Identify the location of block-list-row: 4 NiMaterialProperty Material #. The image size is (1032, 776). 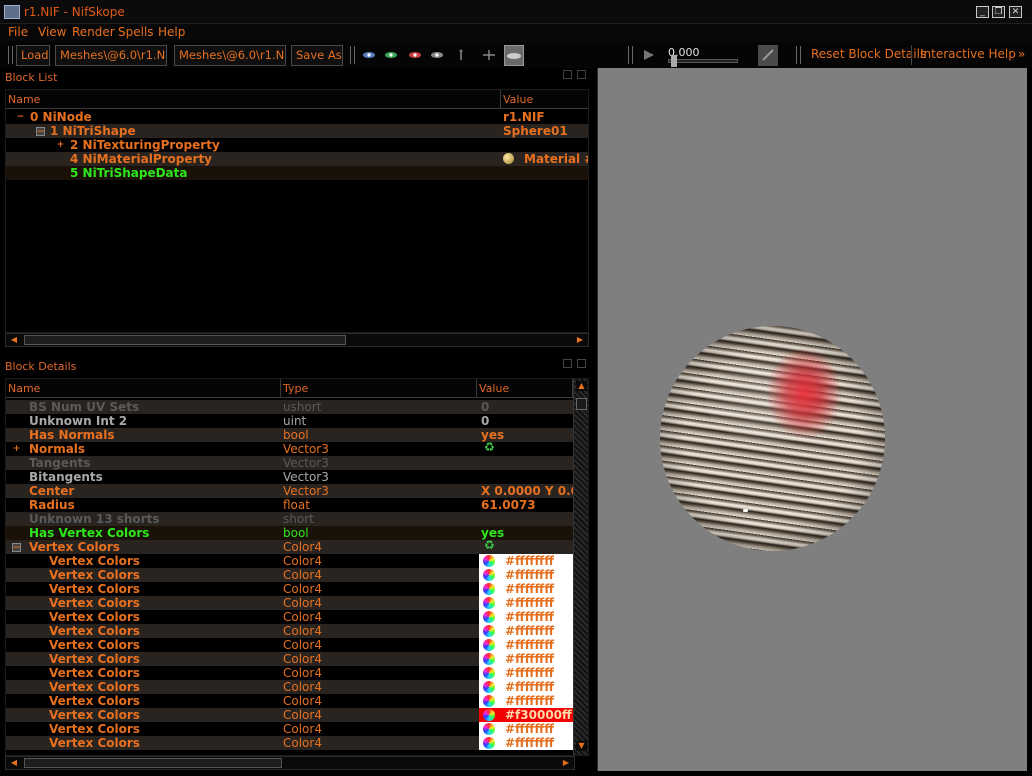
(297, 159).